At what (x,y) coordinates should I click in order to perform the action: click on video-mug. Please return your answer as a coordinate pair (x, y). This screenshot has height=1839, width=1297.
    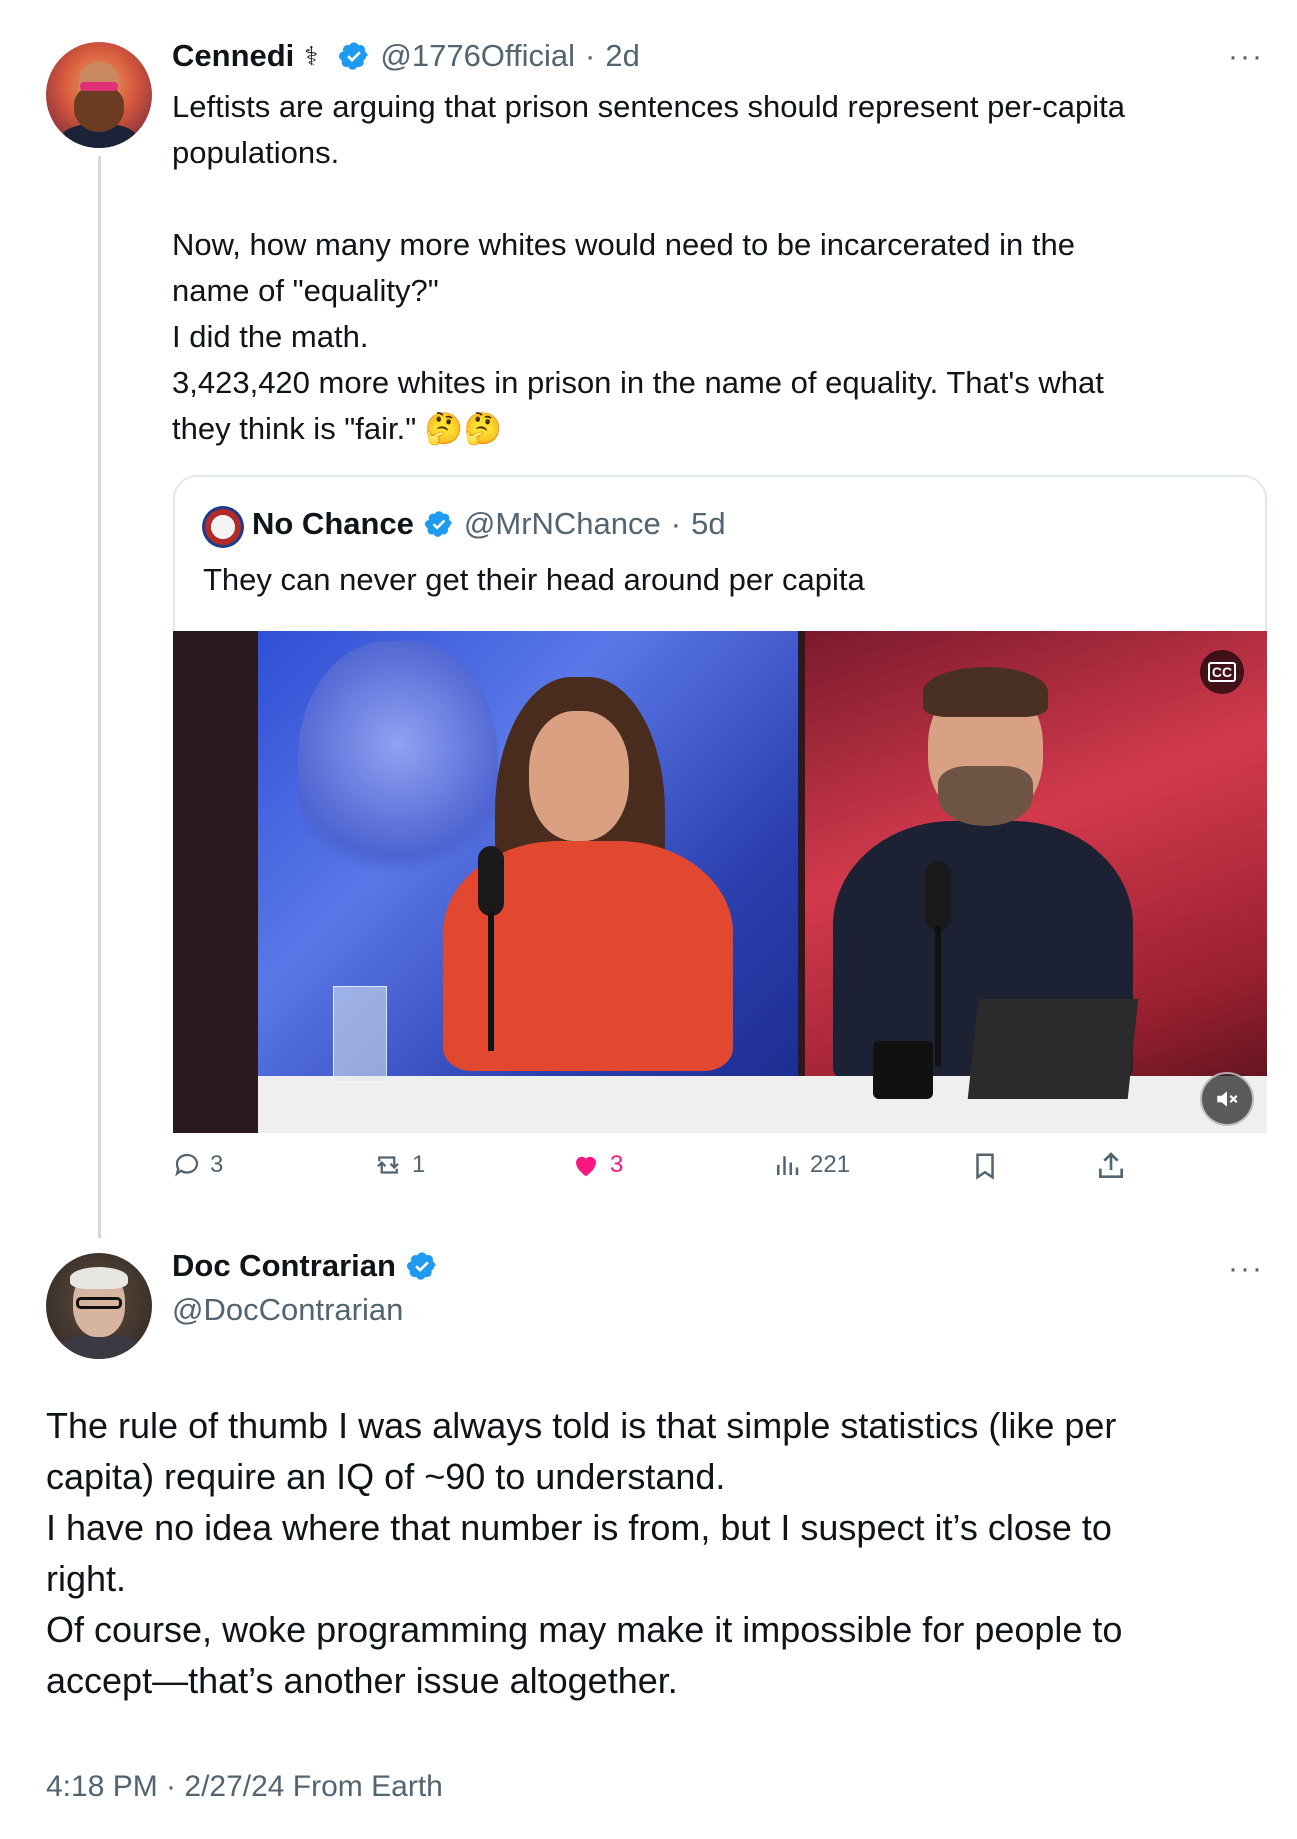
    Looking at the image, I should click on (903, 1070).